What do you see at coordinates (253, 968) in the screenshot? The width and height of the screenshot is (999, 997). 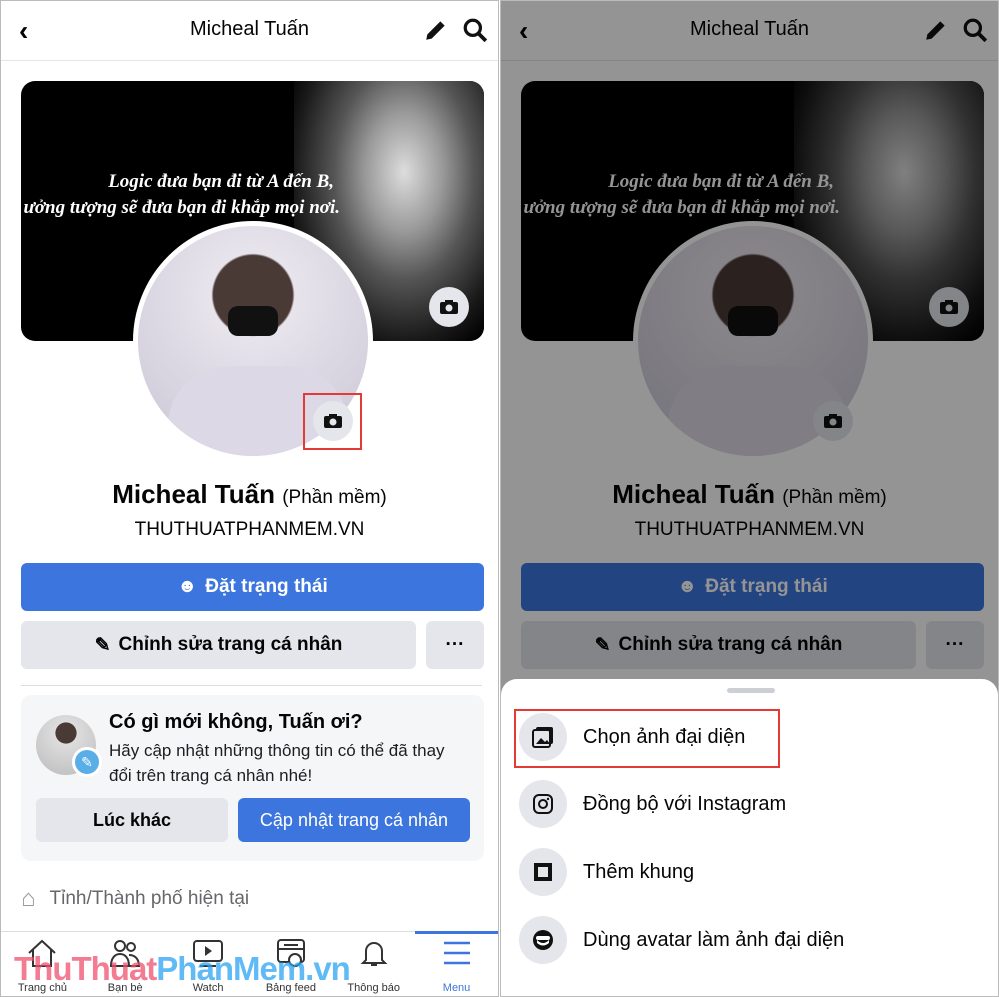 I see `watermark-part2: PhanMem.vn` at bounding box center [253, 968].